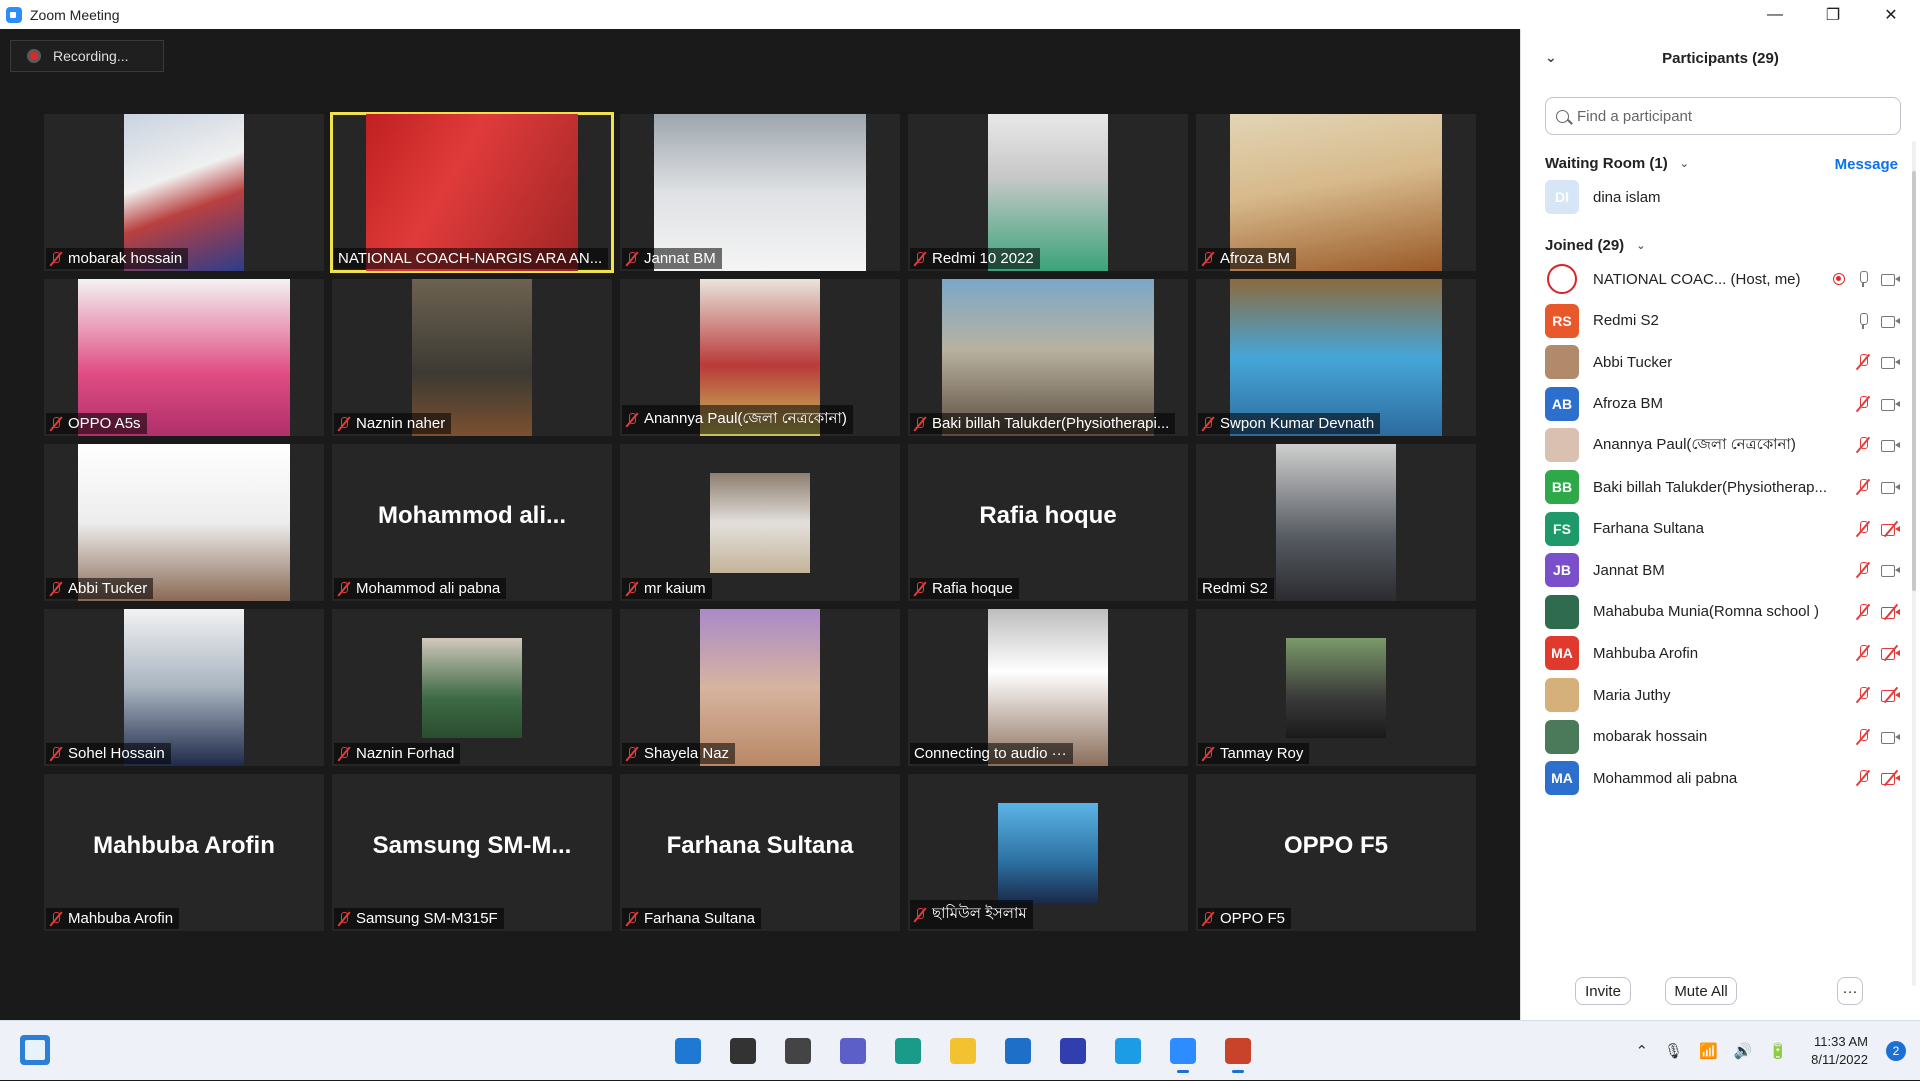 Image resolution: width=1920 pixels, height=1081 pixels. I want to click on collapse-chevron-icon: ⌄, so click(1551, 57).